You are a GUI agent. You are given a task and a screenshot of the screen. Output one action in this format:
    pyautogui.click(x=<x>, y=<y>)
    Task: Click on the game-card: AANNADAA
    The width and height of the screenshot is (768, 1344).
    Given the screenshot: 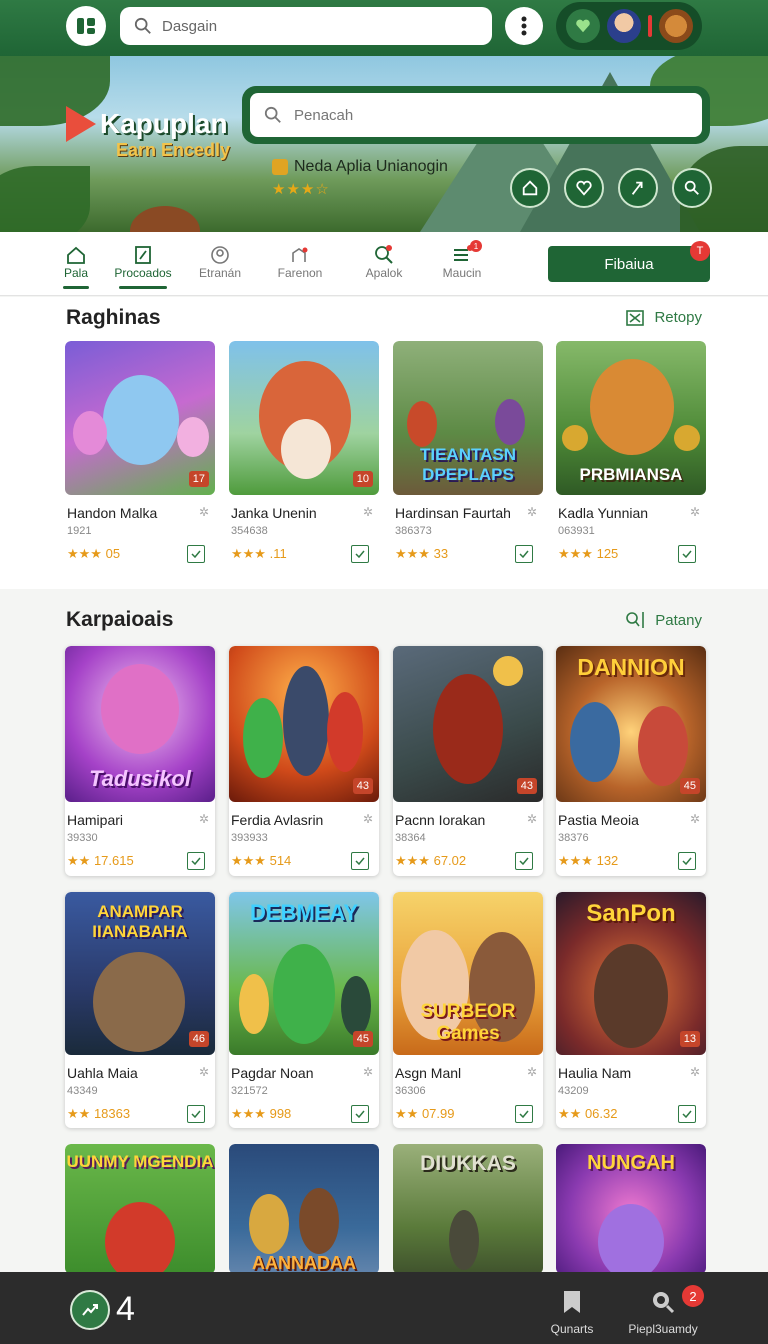 What is the action you would take?
    pyautogui.click(x=304, y=1209)
    